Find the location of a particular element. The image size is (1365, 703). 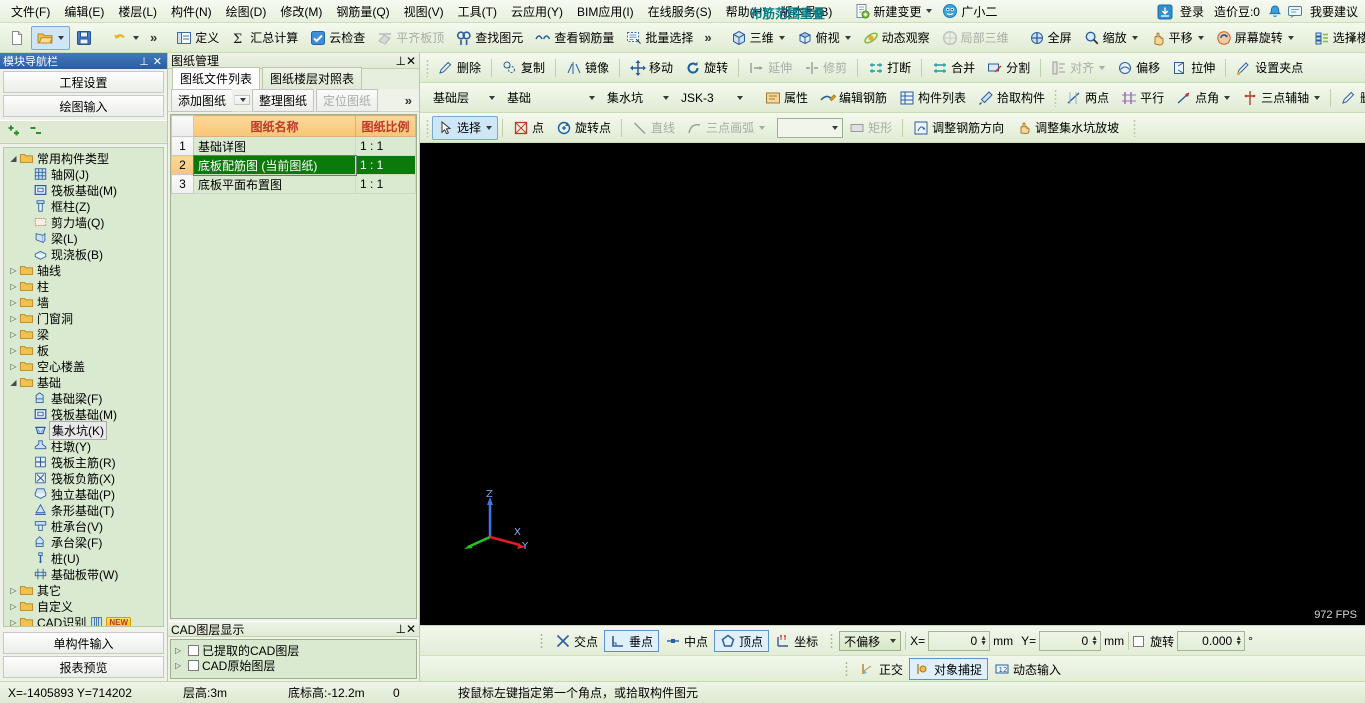

btn-复制: 复制 is located at coordinates (523, 68).